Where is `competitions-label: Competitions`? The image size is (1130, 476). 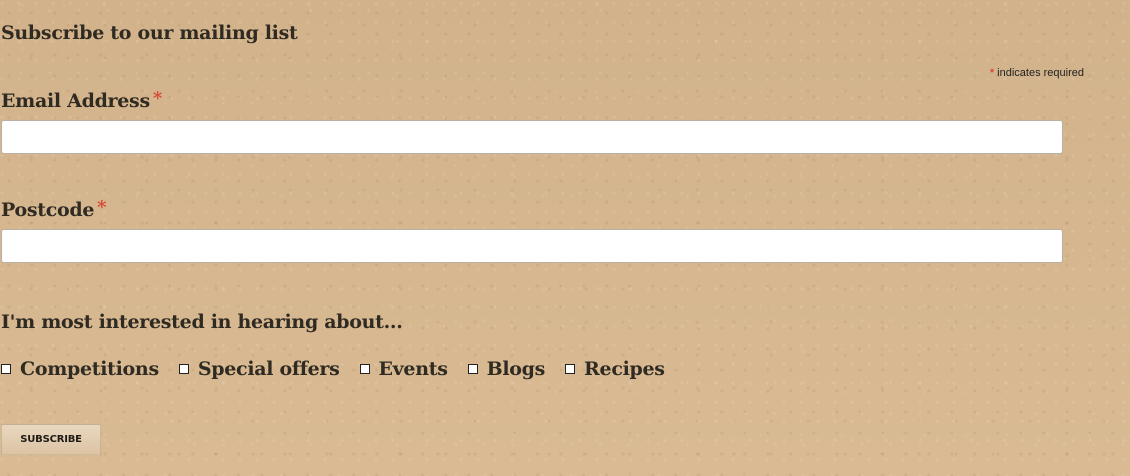 competitions-label: Competitions is located at coordinates (89, 369).